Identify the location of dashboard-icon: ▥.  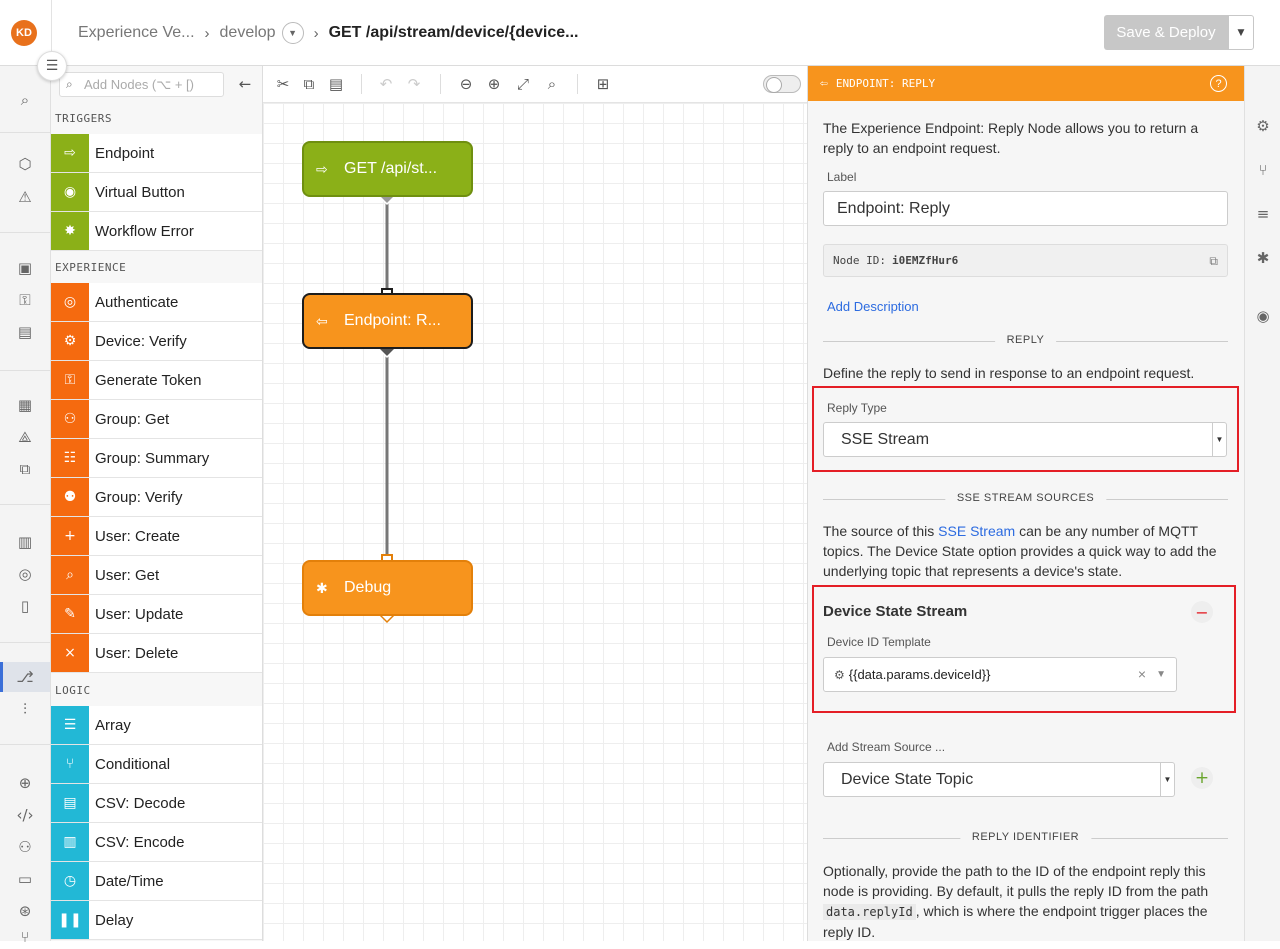
(25, 542).